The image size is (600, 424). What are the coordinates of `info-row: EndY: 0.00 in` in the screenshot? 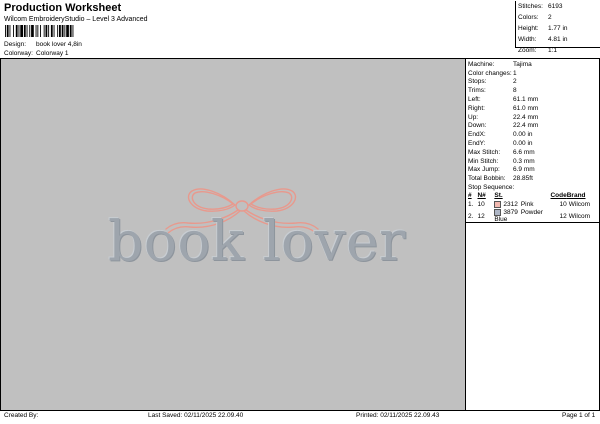 It's located at (533, 143).